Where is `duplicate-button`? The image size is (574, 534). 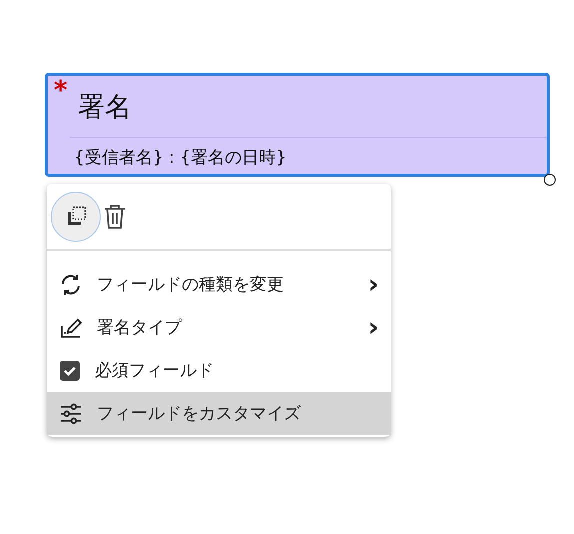 duplicate-button is located at coordinates (76, 217).